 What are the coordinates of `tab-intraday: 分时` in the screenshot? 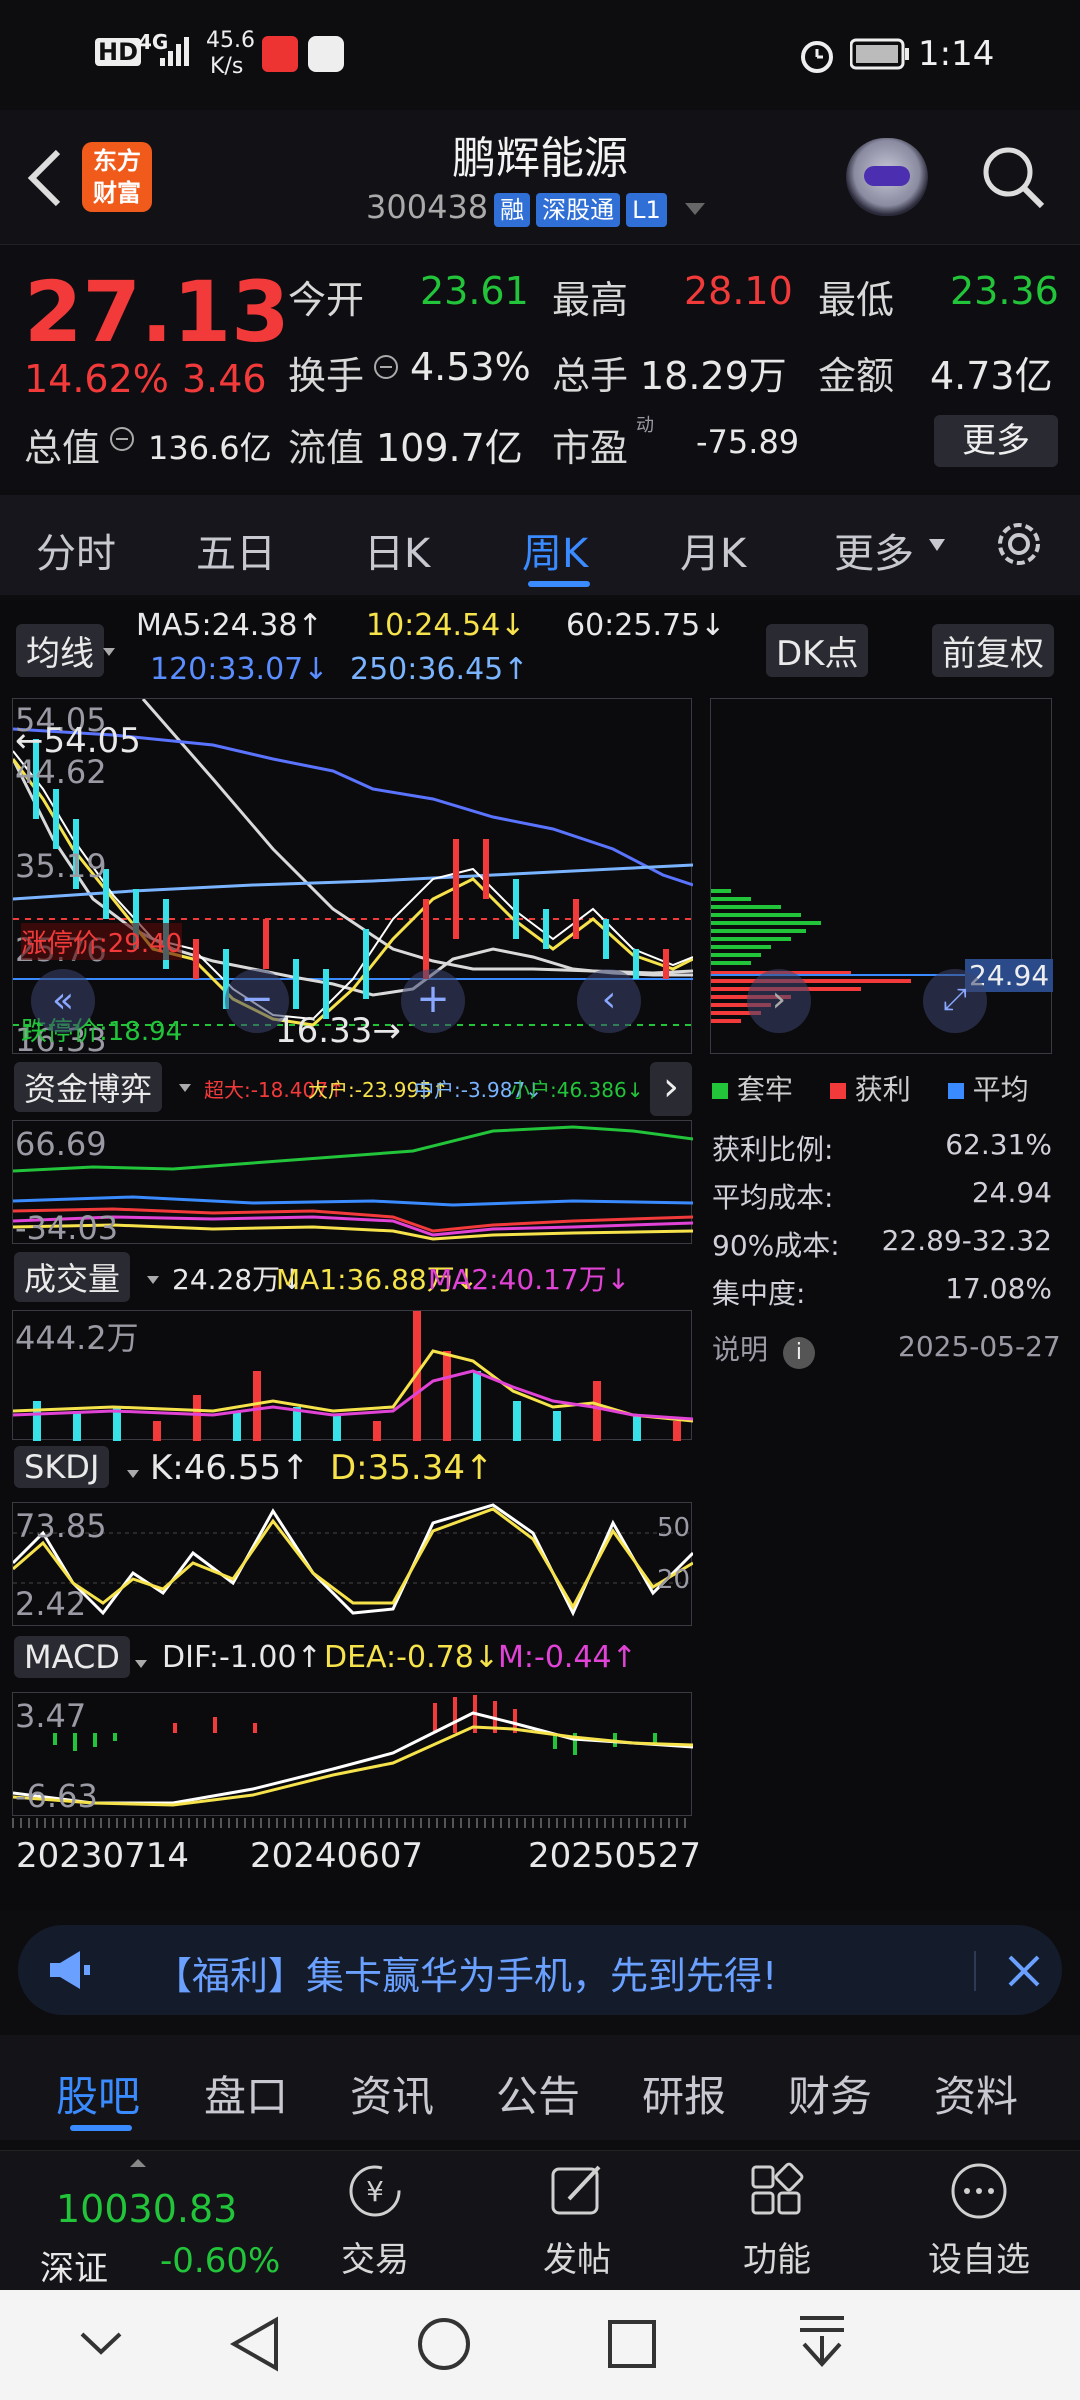 It's located at (76, 550).